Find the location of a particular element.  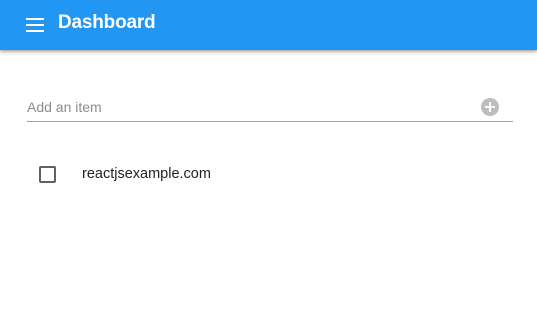

add-item-button is located at coordinates (490, 107).